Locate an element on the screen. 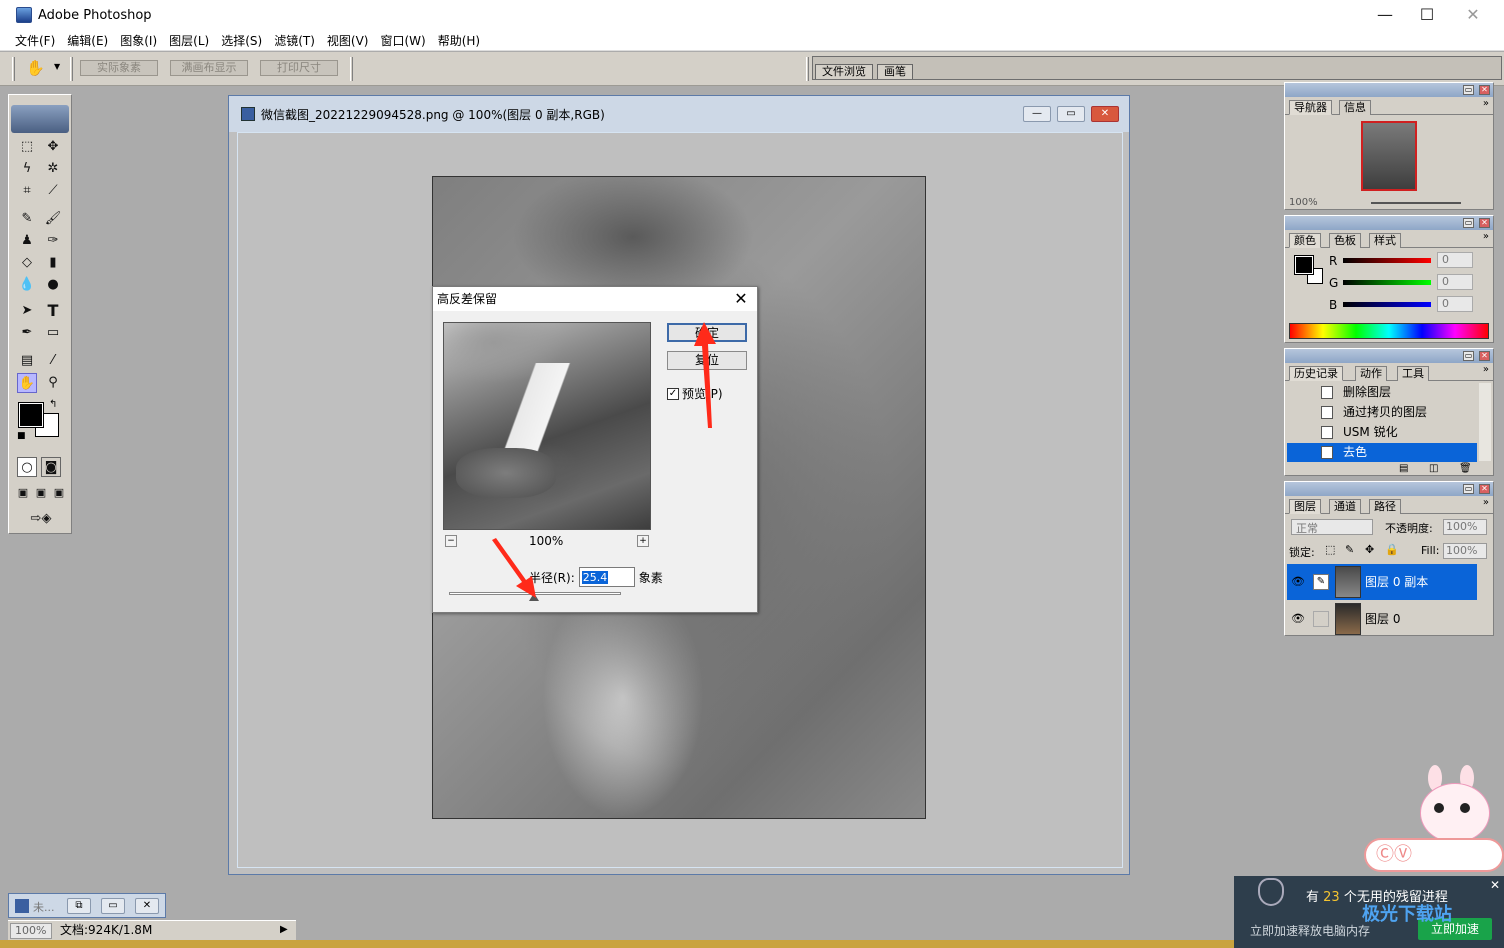  mascot-ring: ⒸⓋ is located at coordinates (1434, 855).